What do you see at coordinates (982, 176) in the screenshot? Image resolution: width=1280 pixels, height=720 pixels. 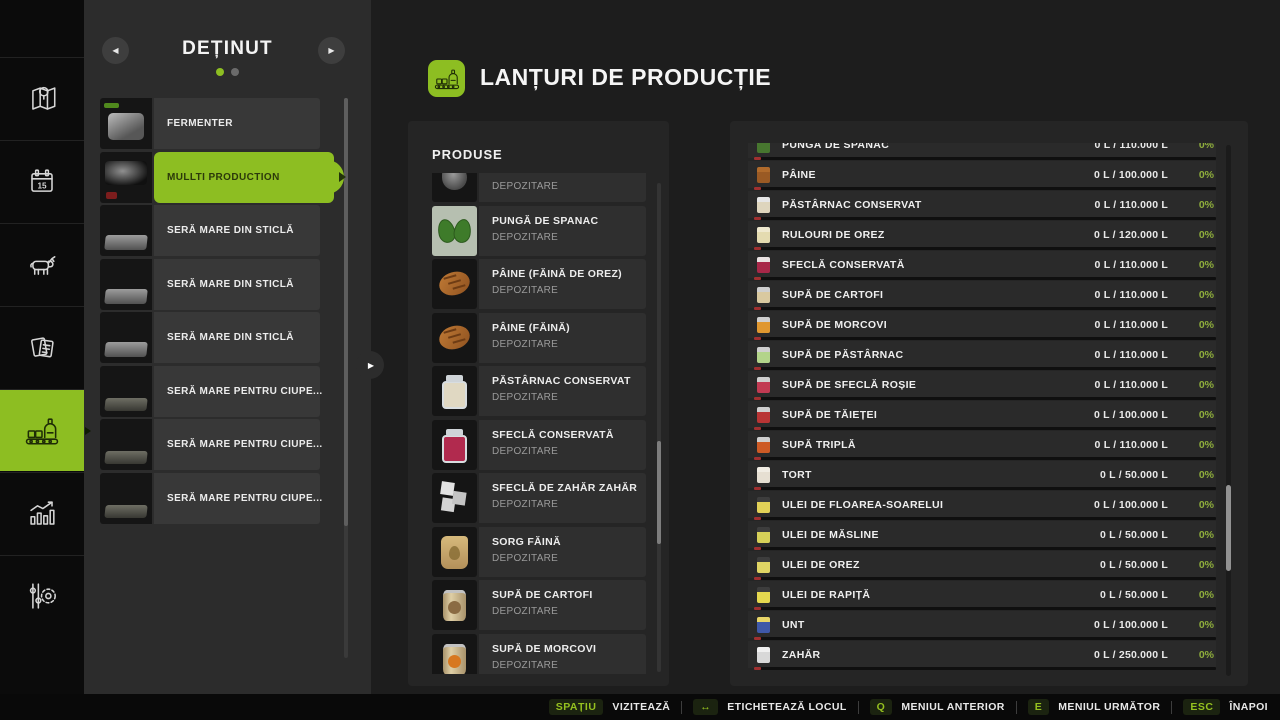 I see `storage-row: PÂINE 0 L / 100.000 L 0%` at bounding box center [982, 176].